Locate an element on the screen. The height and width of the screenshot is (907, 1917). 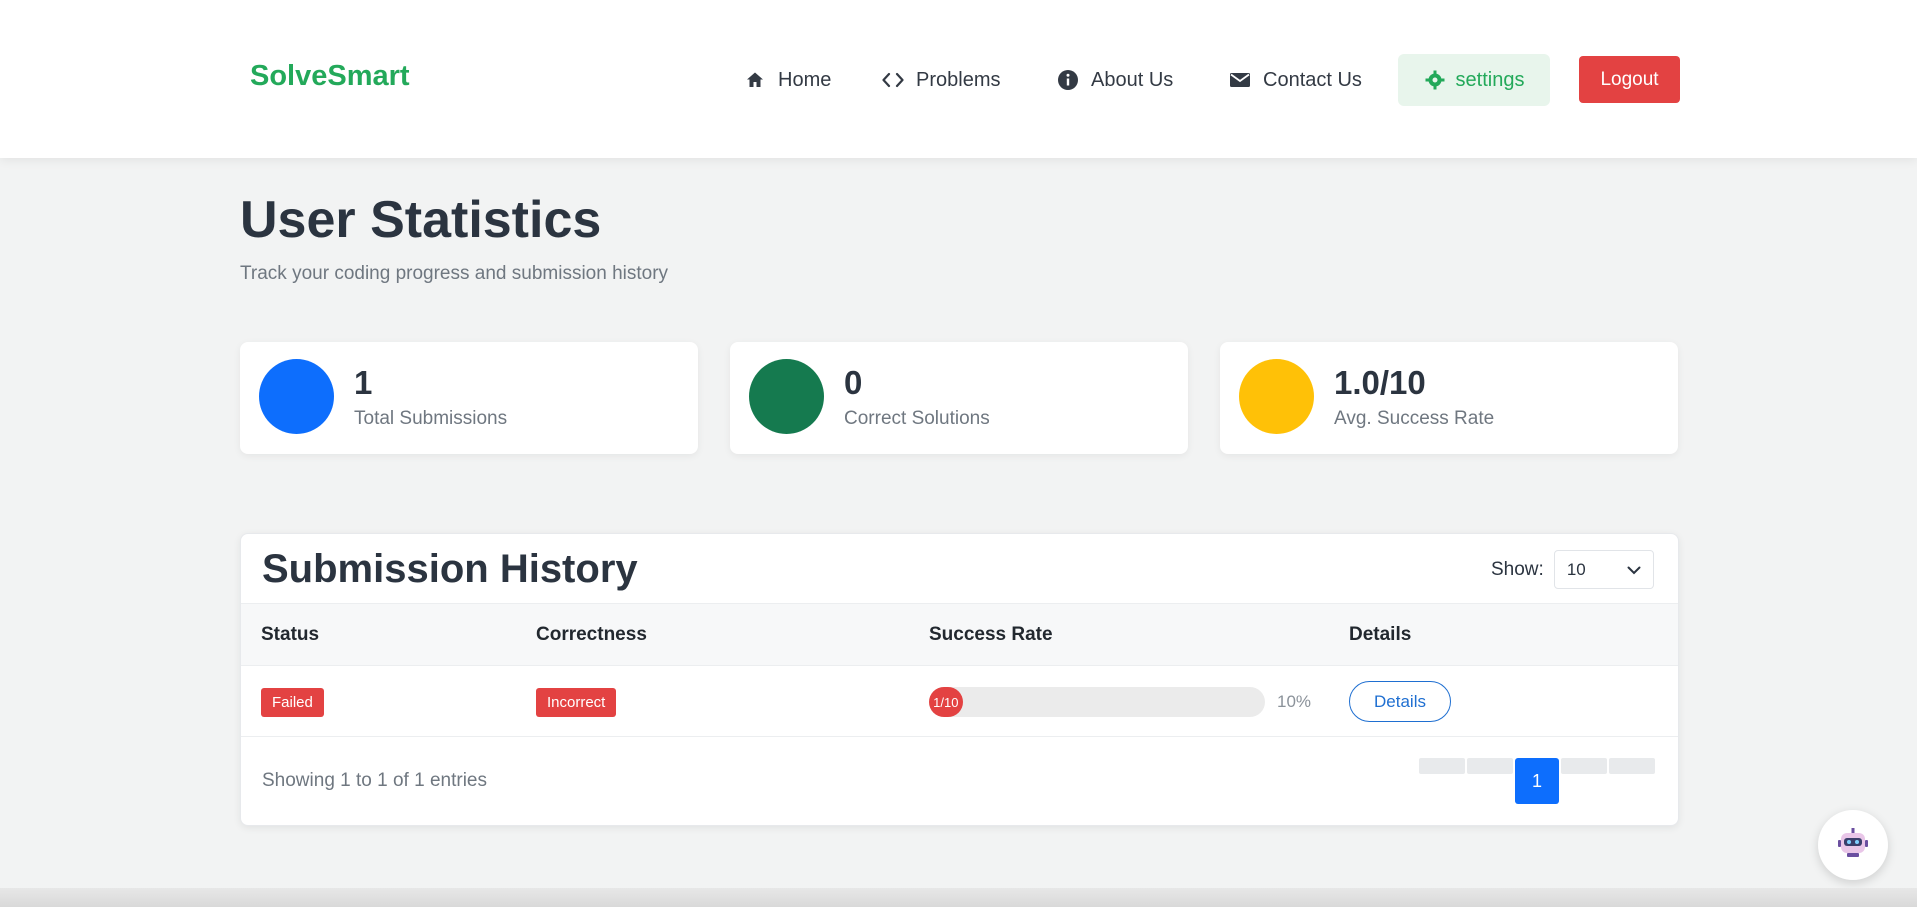
home-icon is located at coordinates (755, 80).